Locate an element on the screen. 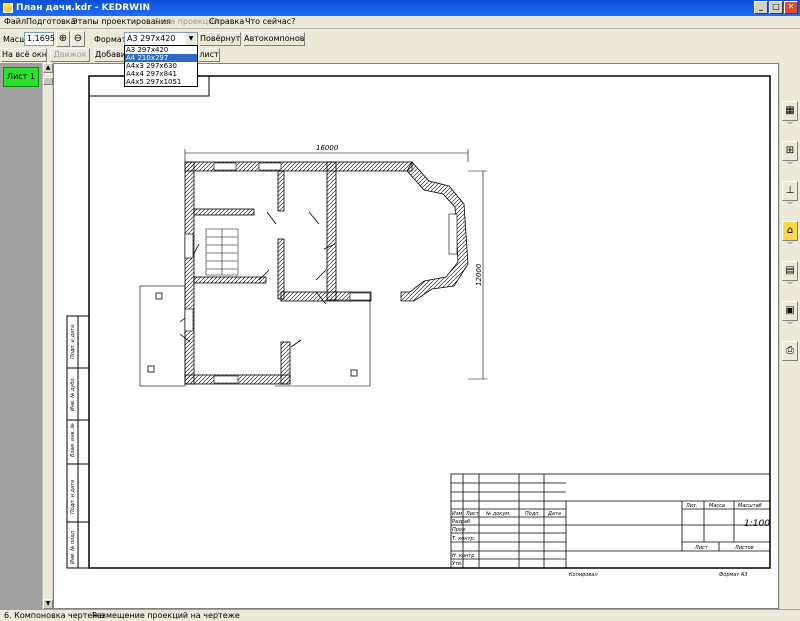  tb-sheets: Листов is located at coordinates (744, 548).